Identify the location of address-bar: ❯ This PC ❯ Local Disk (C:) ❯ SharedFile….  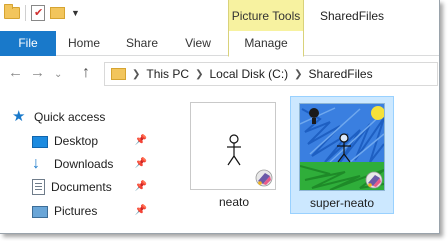
(271, 74).